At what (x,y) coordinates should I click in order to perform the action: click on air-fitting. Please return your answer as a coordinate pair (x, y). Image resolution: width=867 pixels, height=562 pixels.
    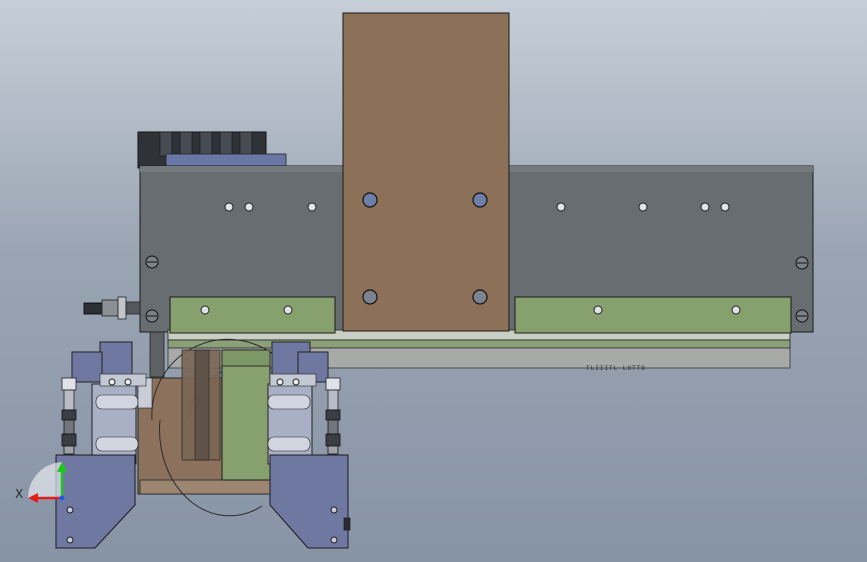
    Looking at the image, I should click on (112, 308).